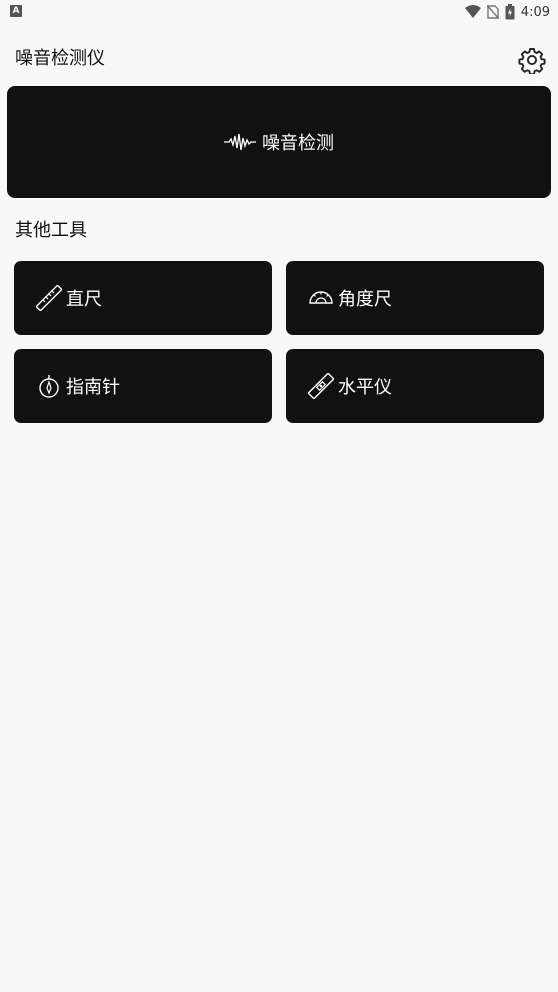 This screenshot has width=558, height=992. Describe the element at coordinates (365, 299) in the screenshot. I see `protractor-label: 角度尺` at that location.